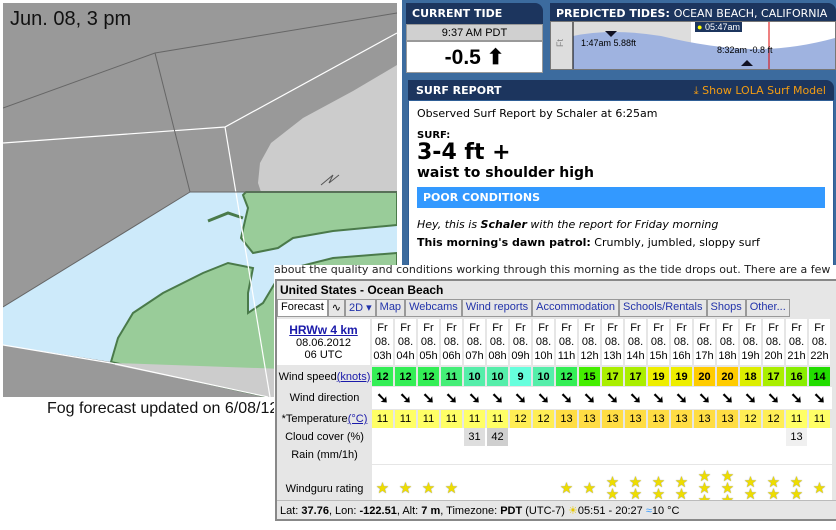  Describe the element at coordinates (700, 27) in the screenshot. I see `sun-icon: ●` at that location.